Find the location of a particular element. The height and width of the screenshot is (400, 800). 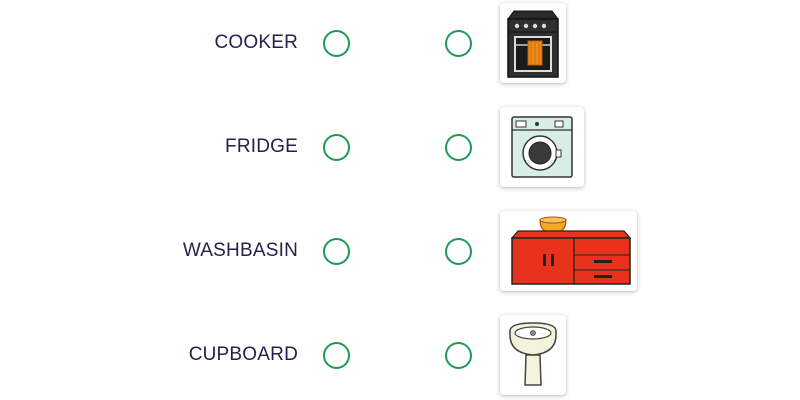

washing-machine-icon is located at coordinates (542, 147).